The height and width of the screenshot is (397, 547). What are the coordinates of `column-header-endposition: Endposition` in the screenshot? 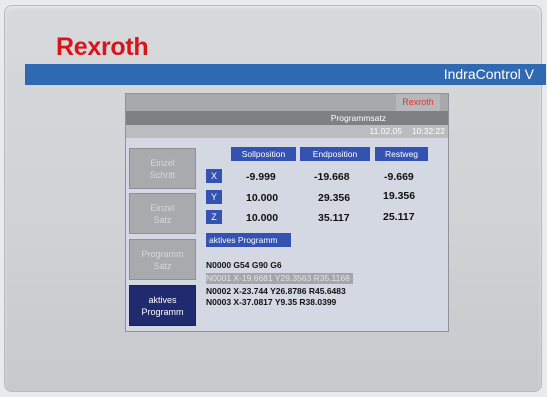 It's located at (335, 154).